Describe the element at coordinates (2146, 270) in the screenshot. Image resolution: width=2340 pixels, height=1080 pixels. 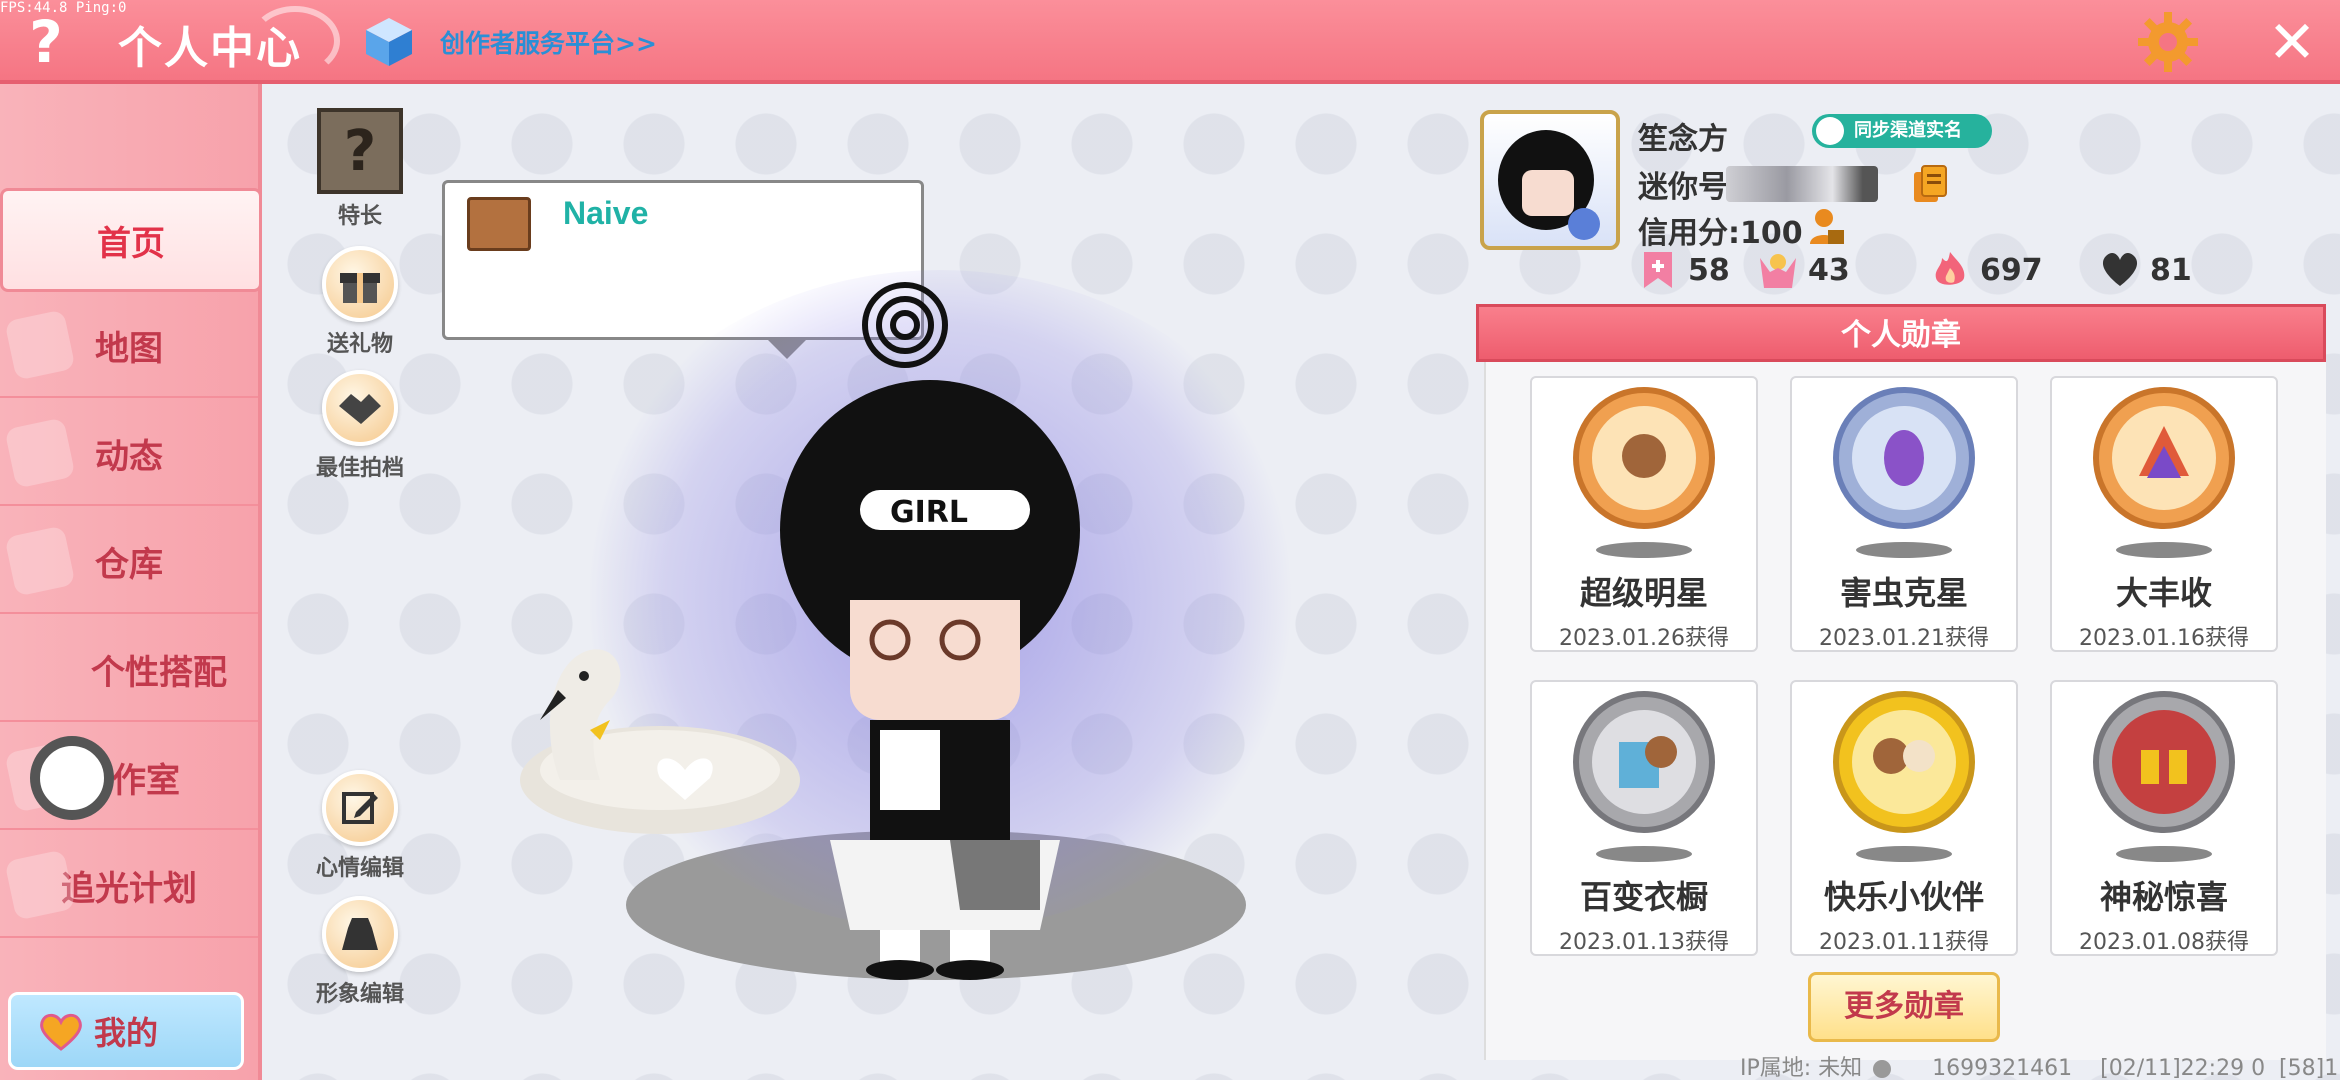
I see `stat-hearts: 81` at that location.